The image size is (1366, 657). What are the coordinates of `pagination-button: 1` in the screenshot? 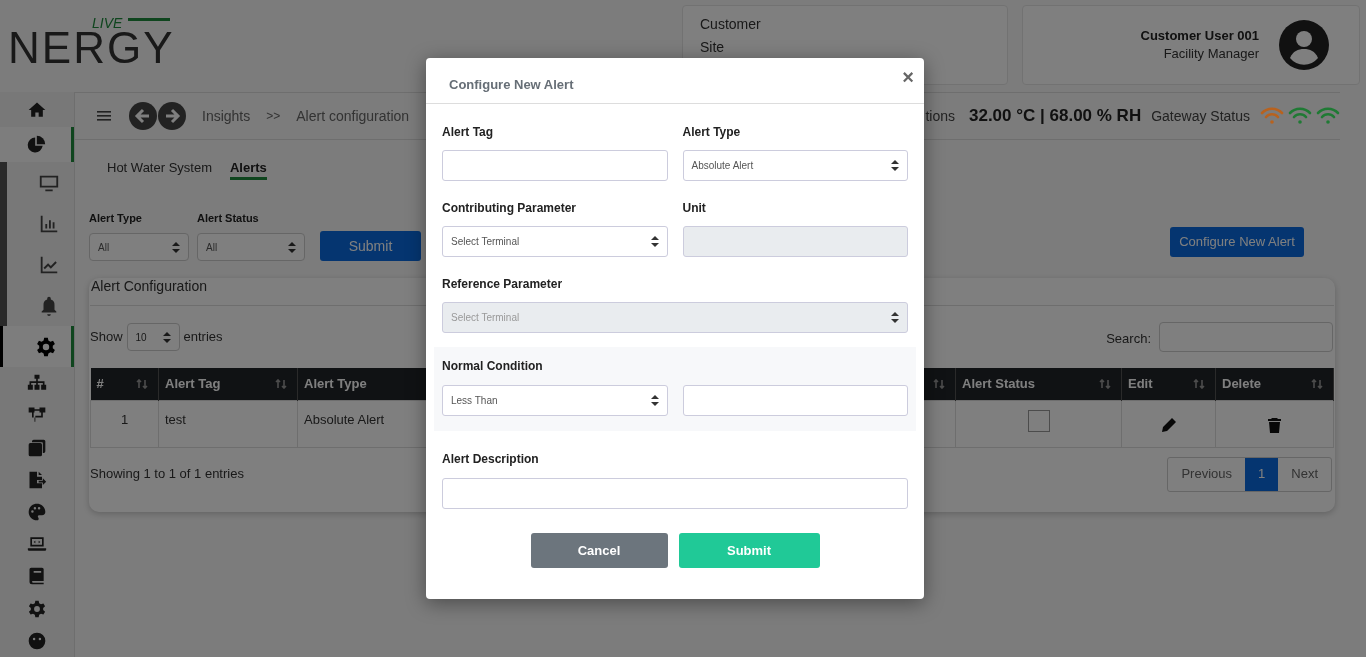 It's located at (1262, 474).